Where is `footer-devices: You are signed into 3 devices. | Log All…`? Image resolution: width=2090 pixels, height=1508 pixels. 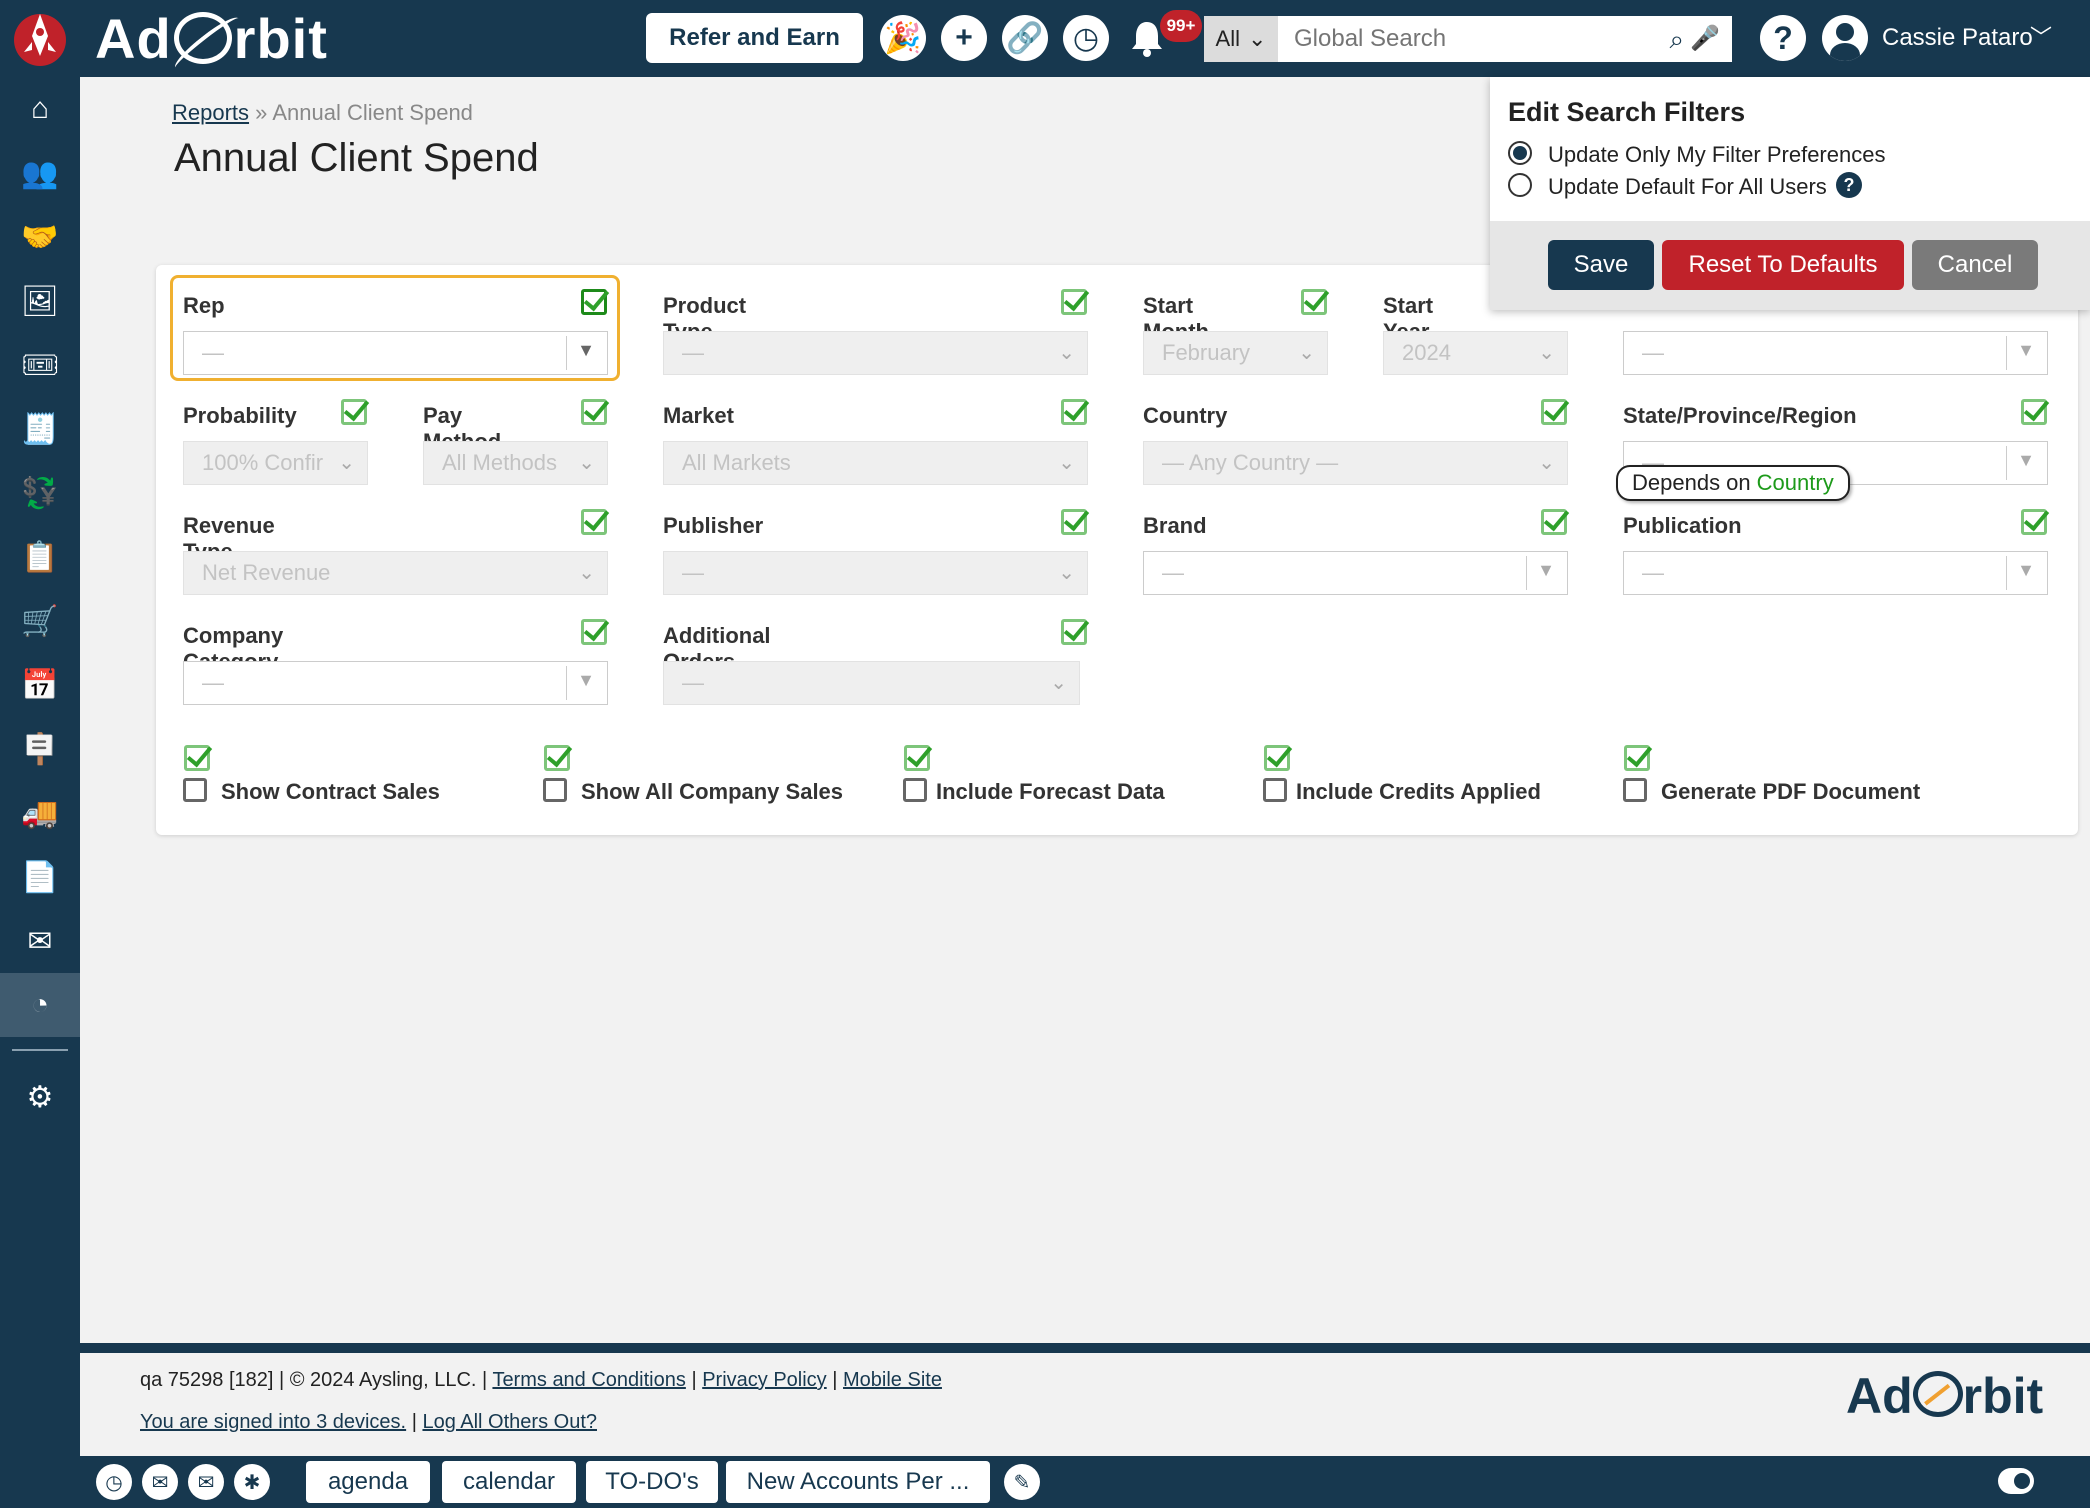
footer-devices: You are signed into 3 devices. | Log All… is located at coordinates (368, 1422).